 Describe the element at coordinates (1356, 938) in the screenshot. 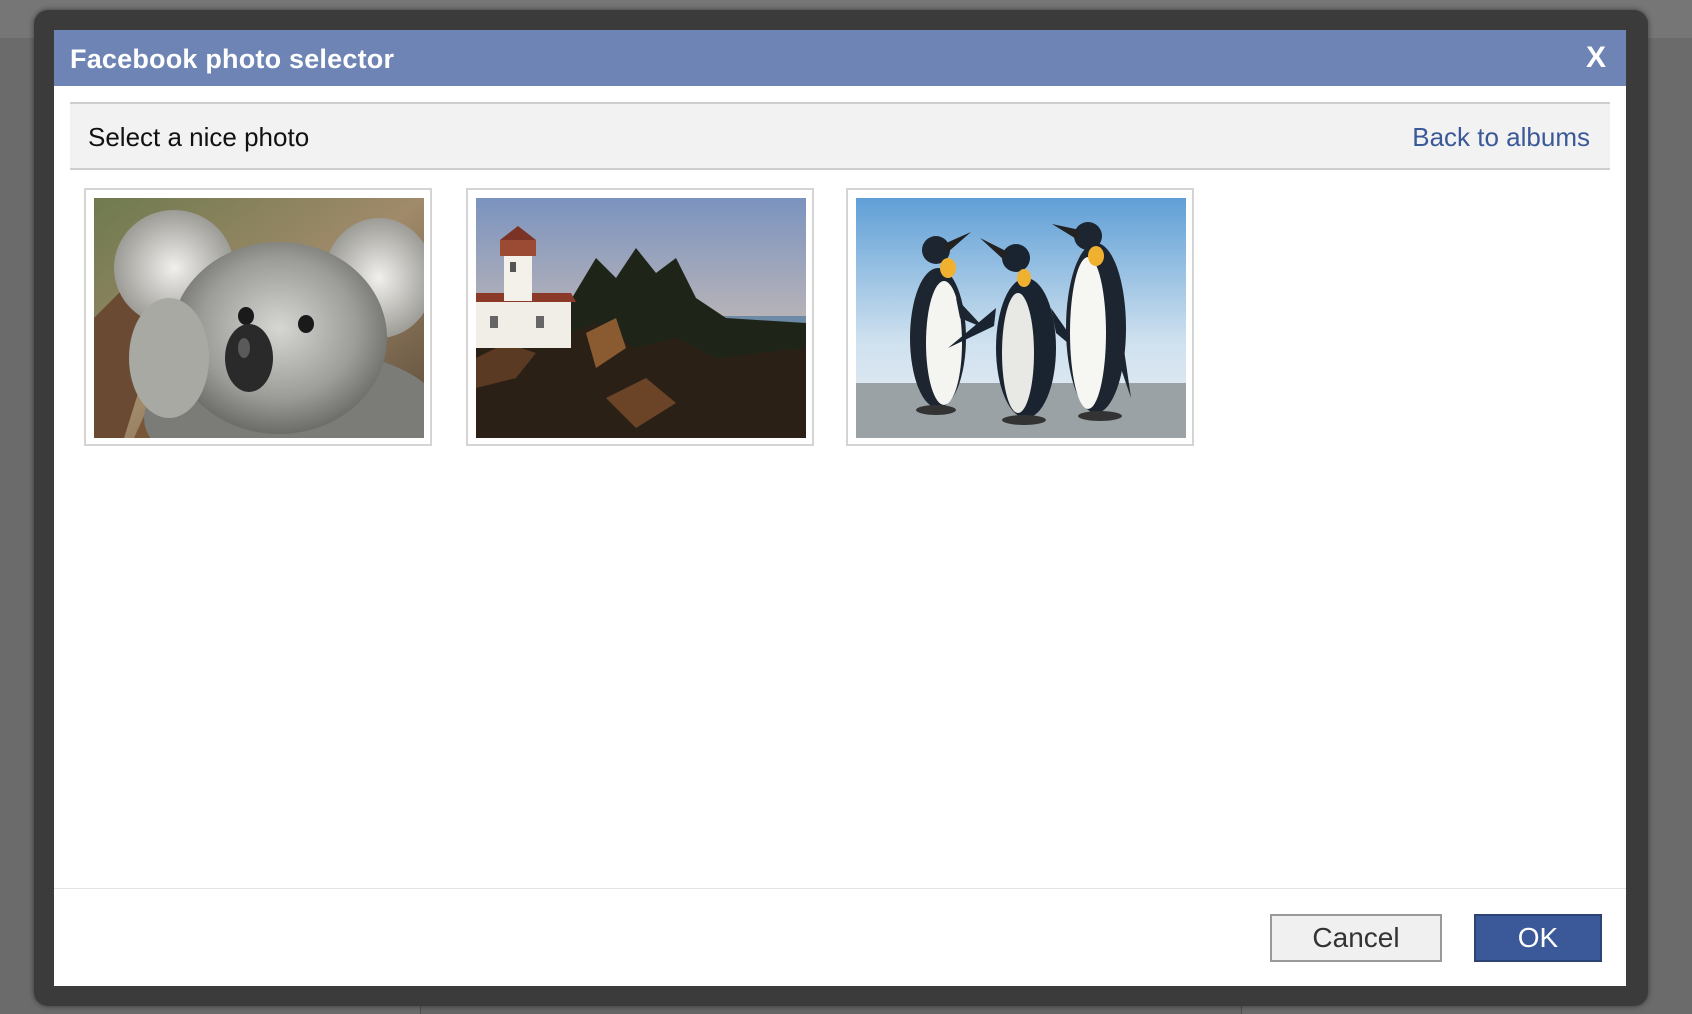

I see `cancel-button: Cancel` at that location.